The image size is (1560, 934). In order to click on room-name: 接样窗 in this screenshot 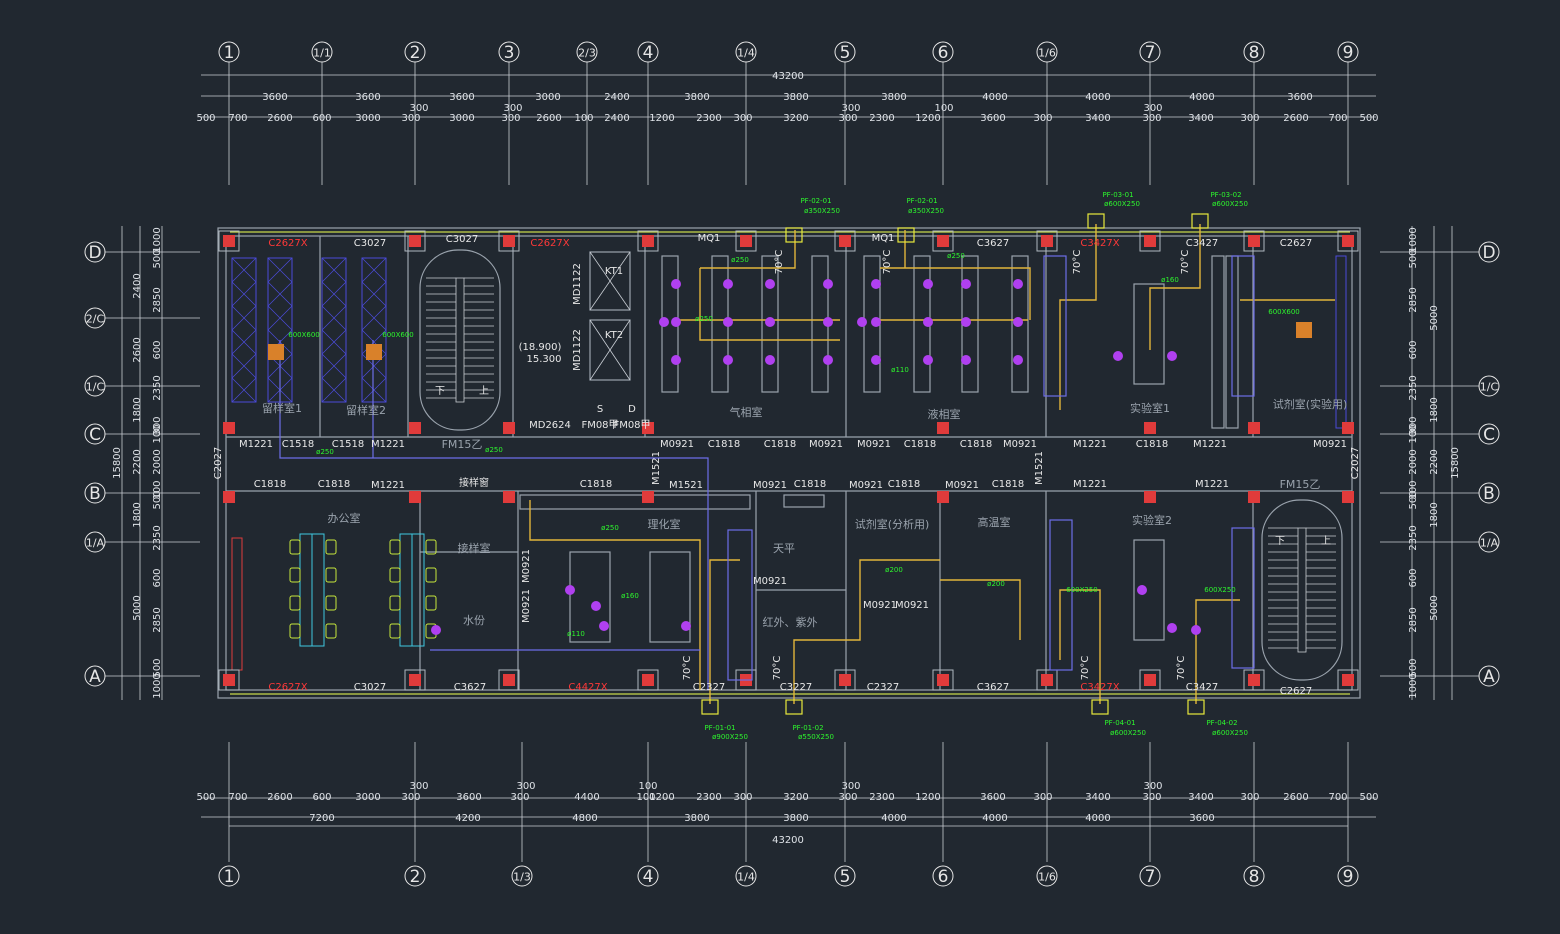, I will do `click(474, 482)`.